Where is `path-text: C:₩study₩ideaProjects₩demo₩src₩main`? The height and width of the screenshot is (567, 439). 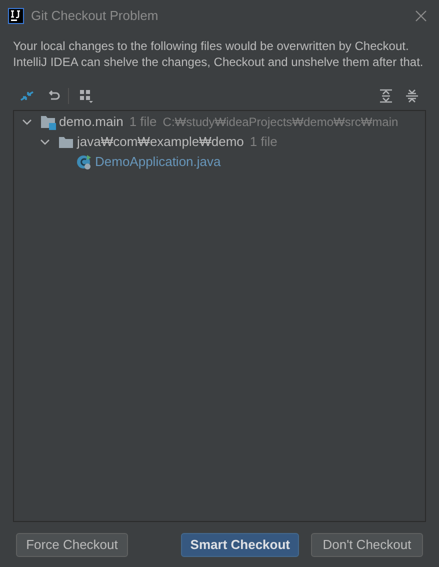 path-text: C:₩study₩ideaProjects₩demo₩src₩main is located at coordinates (280, 122).